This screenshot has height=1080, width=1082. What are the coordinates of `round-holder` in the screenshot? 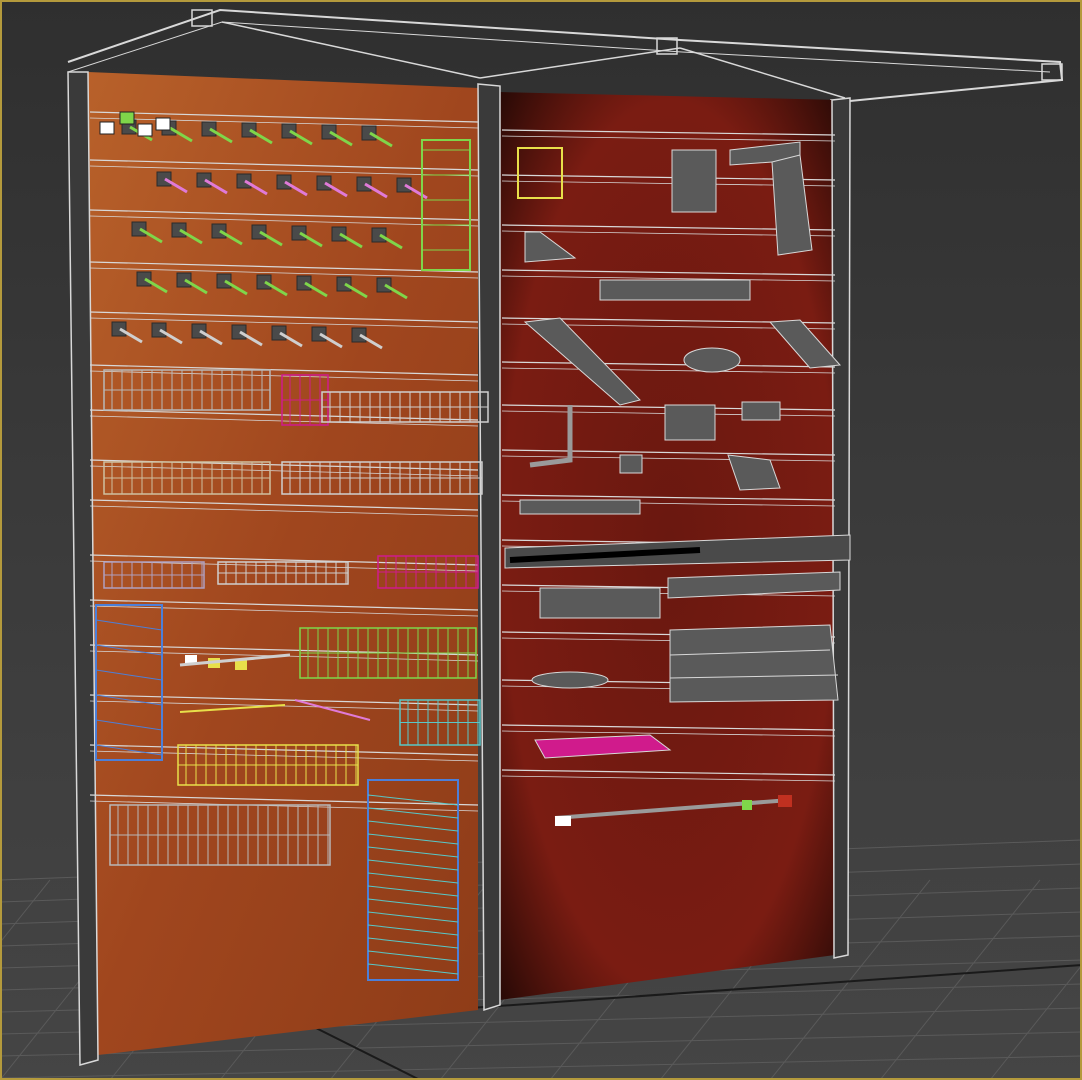 It's located at (712, 360).